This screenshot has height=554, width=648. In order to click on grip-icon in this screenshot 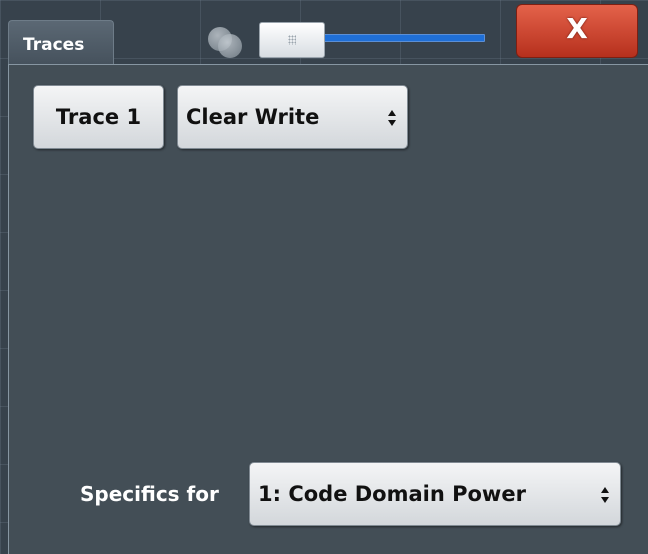, I will do `click(292, 40)`.